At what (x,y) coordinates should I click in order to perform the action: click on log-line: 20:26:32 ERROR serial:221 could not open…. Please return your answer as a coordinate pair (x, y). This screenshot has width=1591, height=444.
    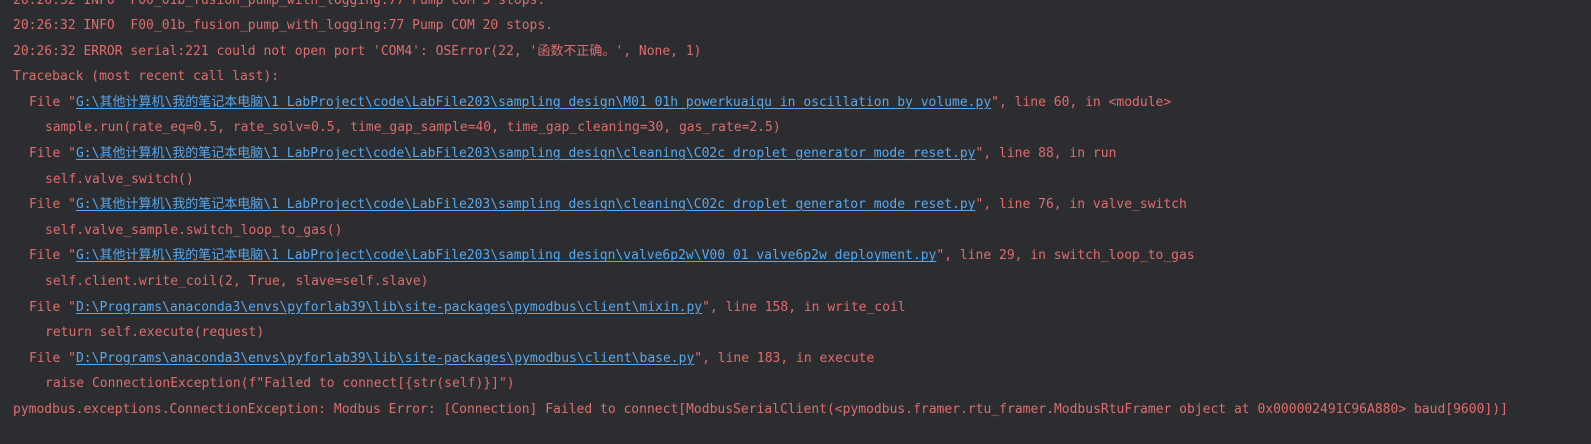
    Looking at the image, I should click on (357, 51).